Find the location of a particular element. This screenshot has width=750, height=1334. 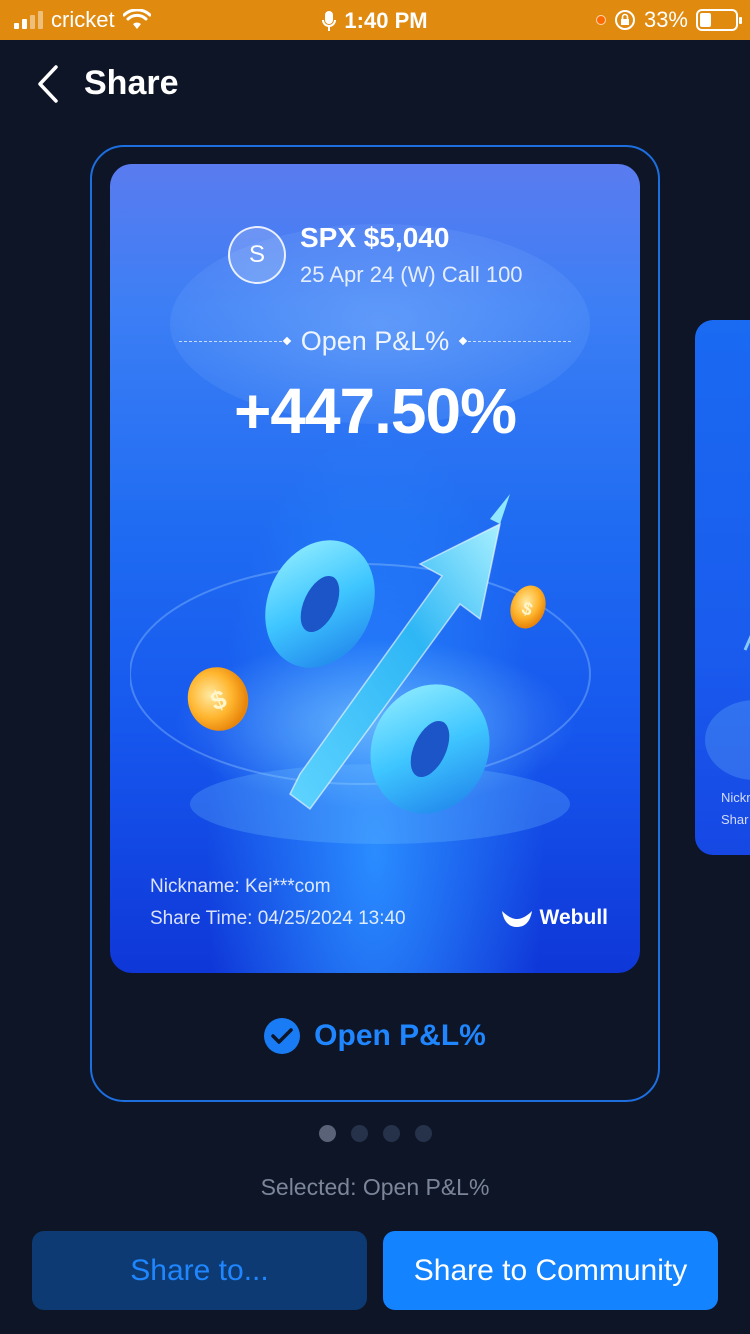

webull-logo-icon is located at coordinates (516, 919).